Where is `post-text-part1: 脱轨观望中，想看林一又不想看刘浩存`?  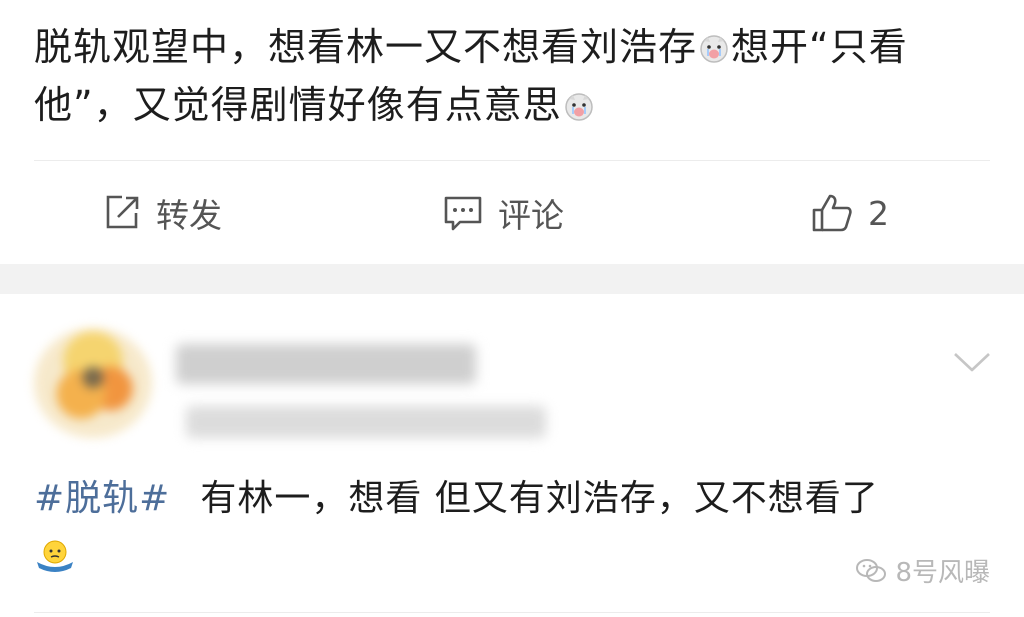 post-text-part1: 脱轨观望中，想看林一又不想看刘浩存 is located at coordinates (366, 47).